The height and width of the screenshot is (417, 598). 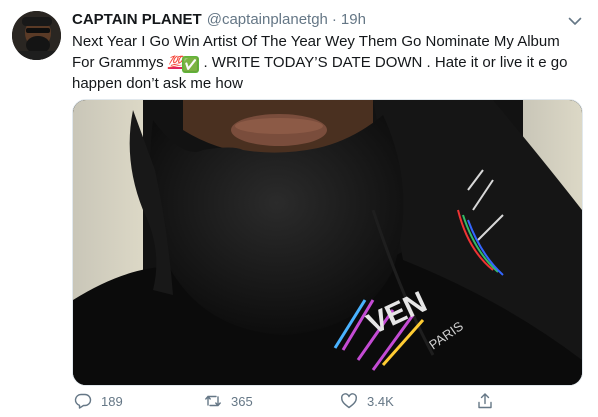 I want to click on timestamp: 19h, so click(x=353, y=19).